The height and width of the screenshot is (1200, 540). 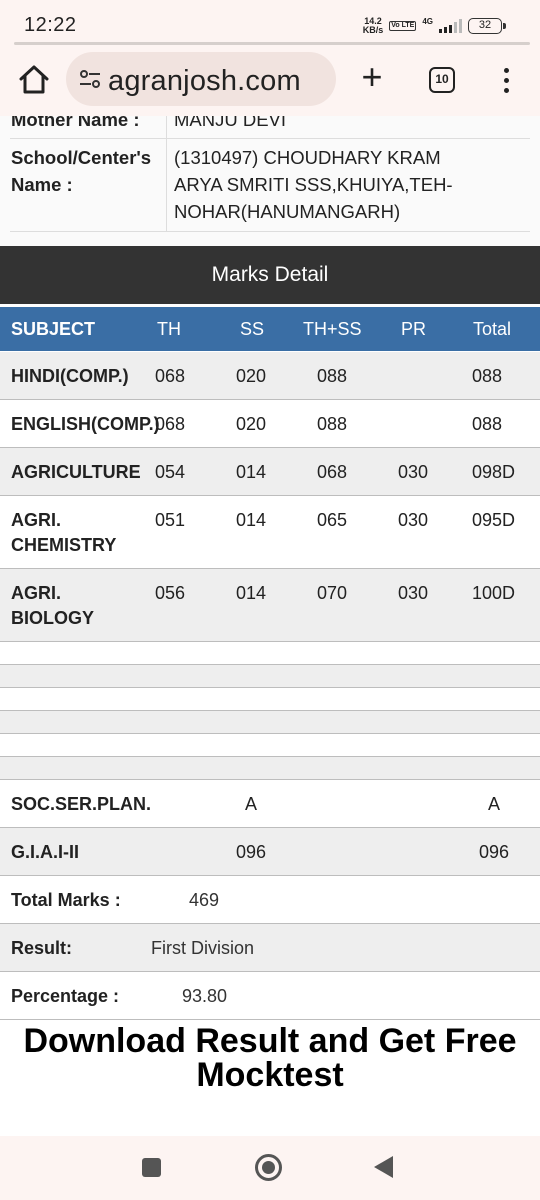 What do you see at coordinates (85, 424) in the screenshot?
I see `subject-name: ENGLISH(COMP.)` at bounding box center [85, 424].